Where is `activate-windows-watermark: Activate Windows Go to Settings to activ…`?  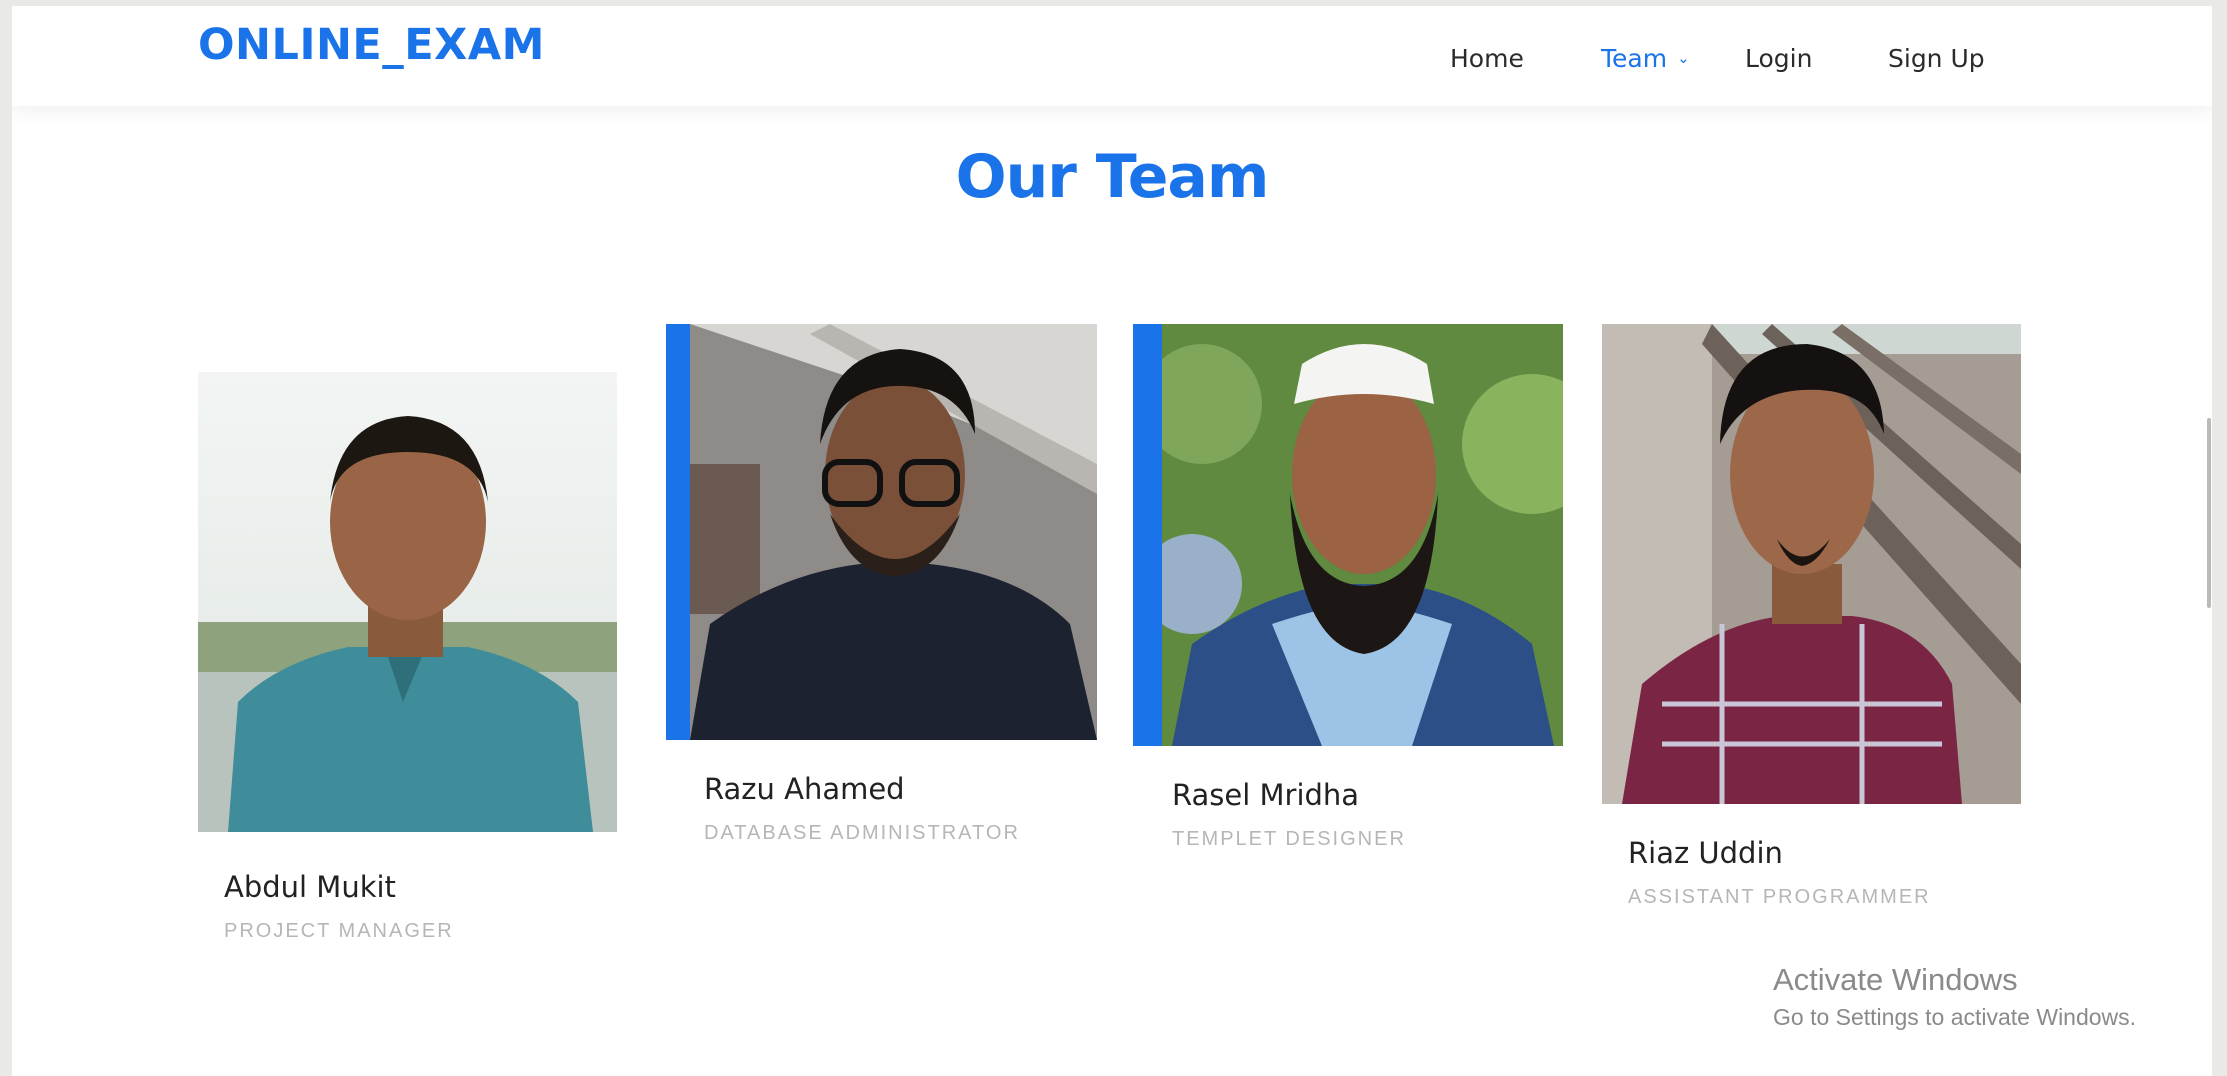 activate-windows-watermark: Activate Windows Go to Settings to activ… is located at coordinates (1954, 996).